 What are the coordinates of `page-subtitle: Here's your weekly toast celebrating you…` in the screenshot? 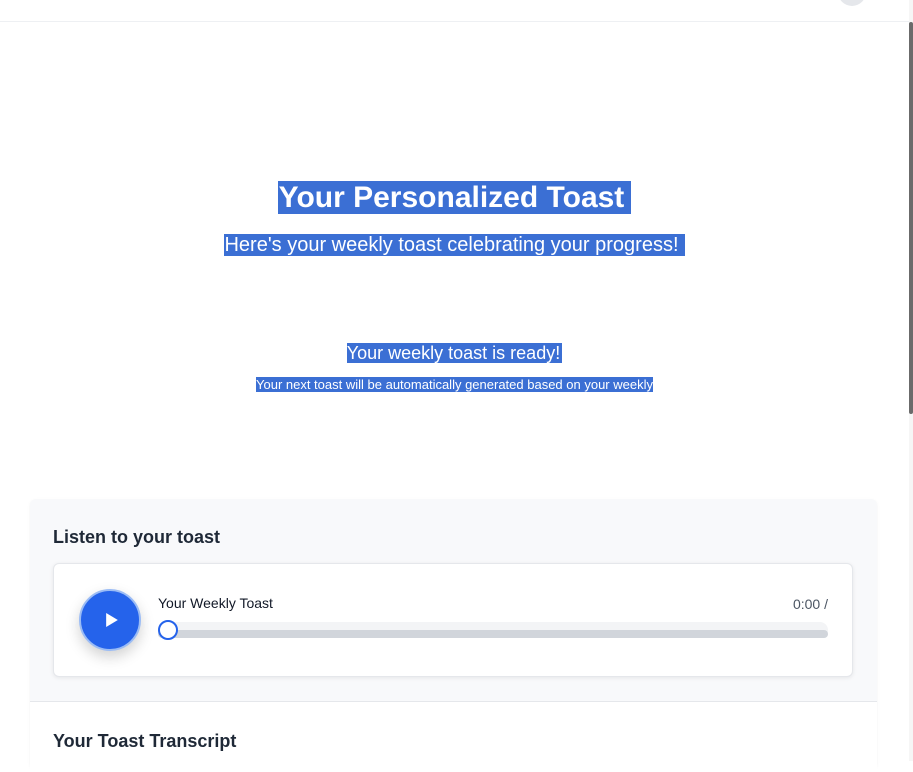 It's located at (454, 245).